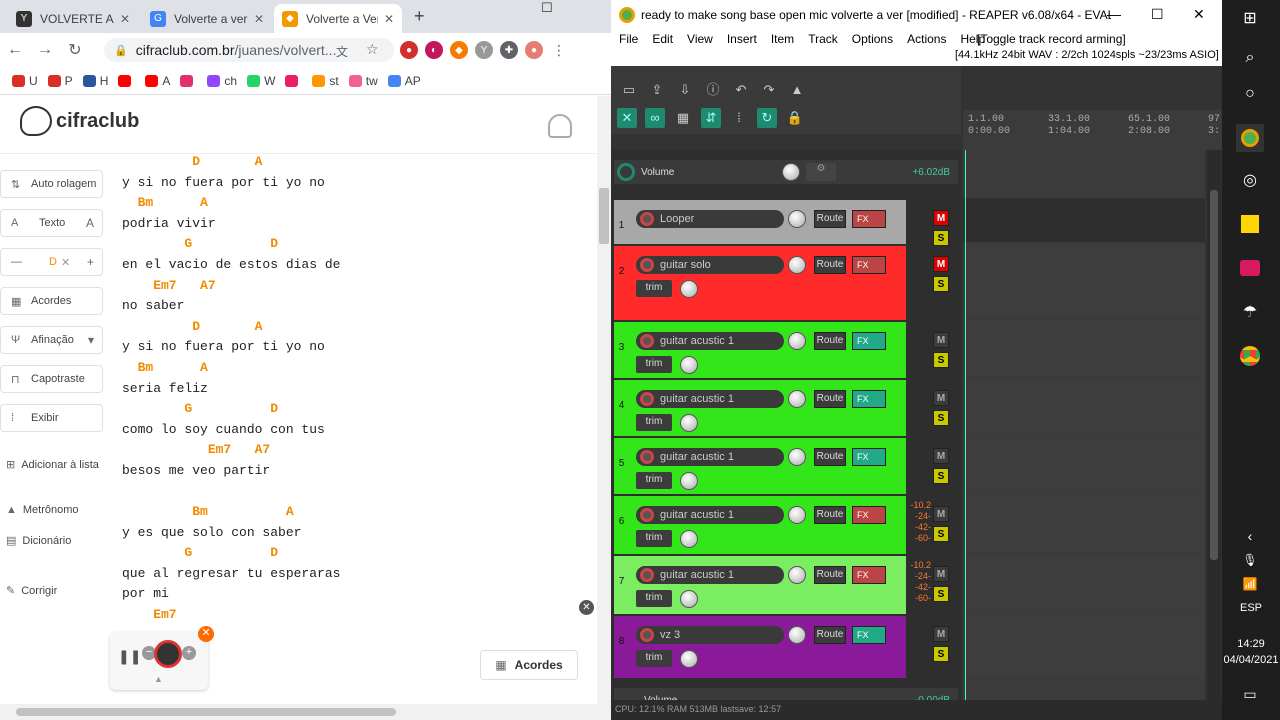 This screenshot has height=720, width=1280. I want to click on menu-item: Item, so click(782, 39).